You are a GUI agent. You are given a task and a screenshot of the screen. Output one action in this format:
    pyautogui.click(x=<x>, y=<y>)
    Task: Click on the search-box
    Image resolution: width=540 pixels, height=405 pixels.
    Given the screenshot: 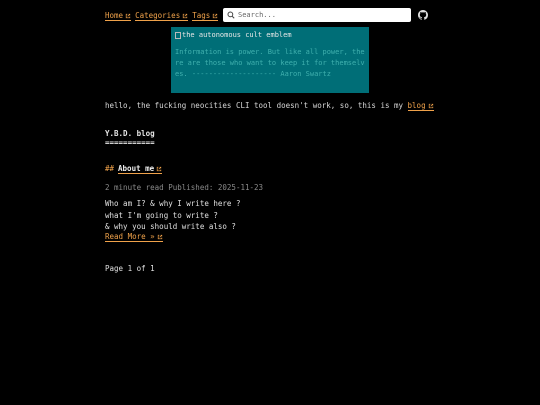 What is the action you would take?
    pyautogui.click(x=317, y=15)
    